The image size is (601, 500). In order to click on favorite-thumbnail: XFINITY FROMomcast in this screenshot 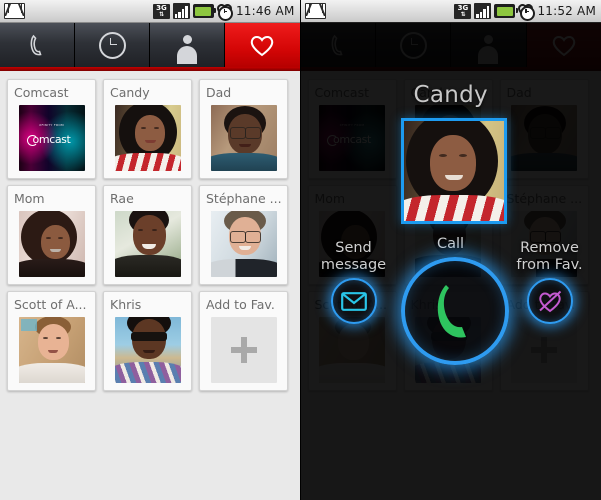, I will do `click(51, 138)`.